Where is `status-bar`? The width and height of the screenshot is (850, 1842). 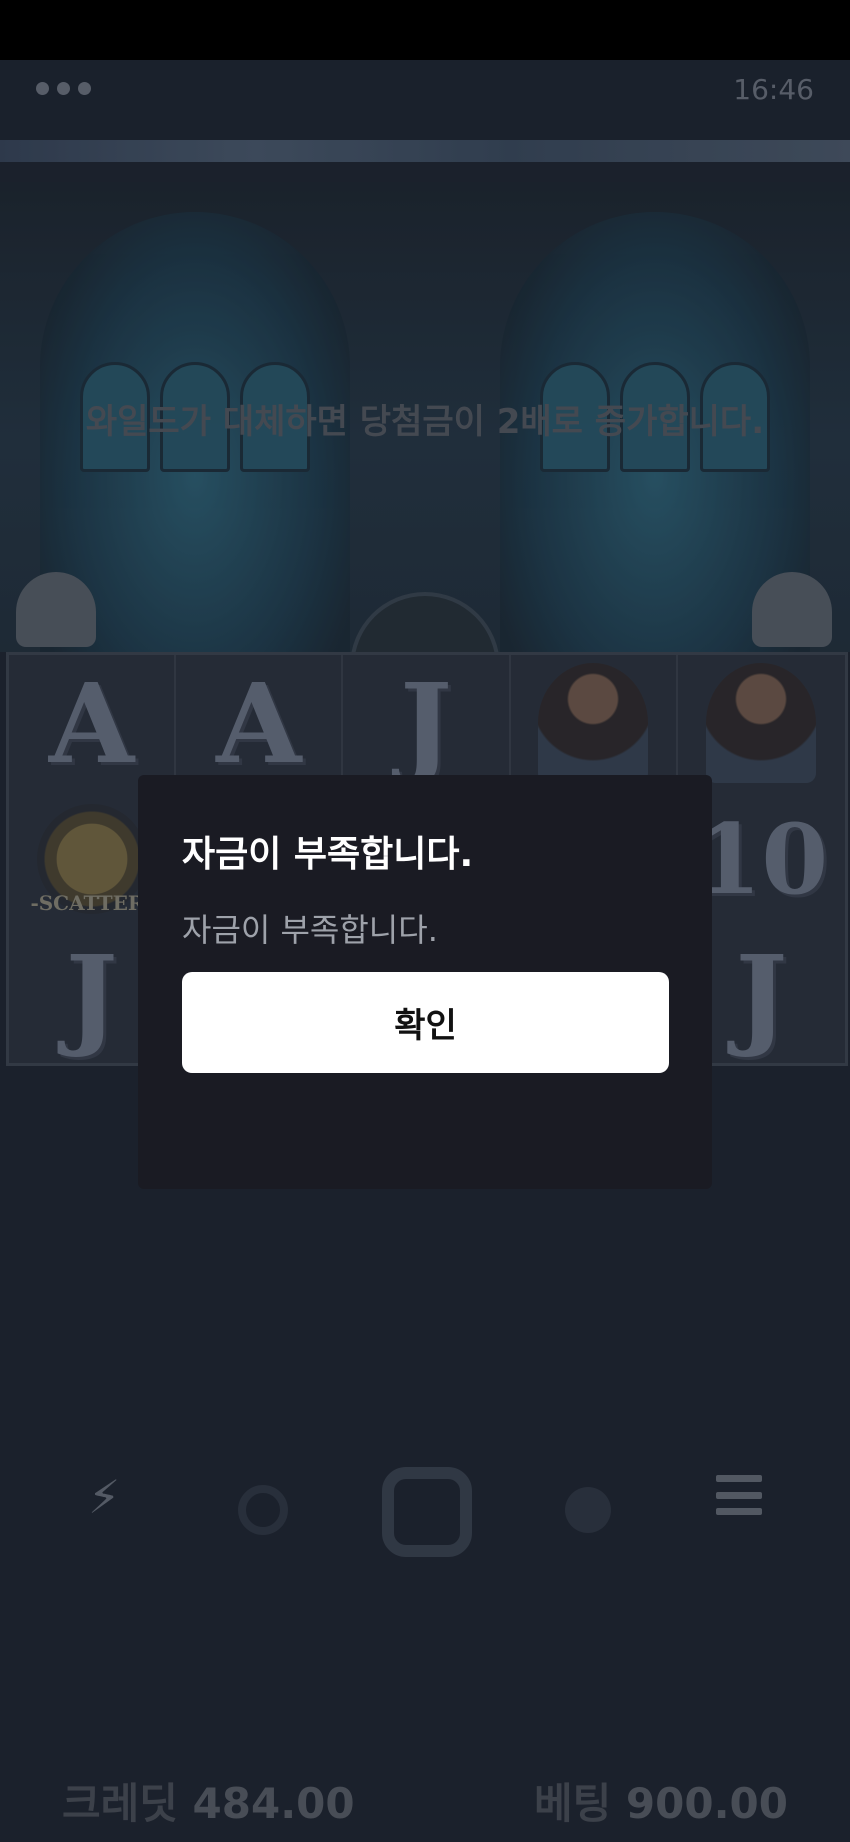 status-bar is located at coordinates (425, 30).